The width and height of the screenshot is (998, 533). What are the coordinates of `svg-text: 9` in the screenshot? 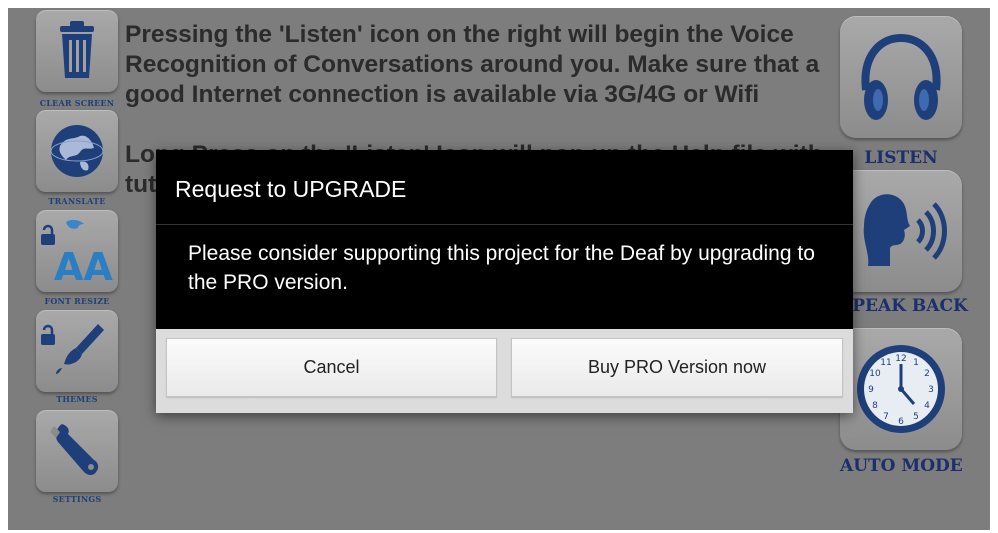 It's located at (871, 390).